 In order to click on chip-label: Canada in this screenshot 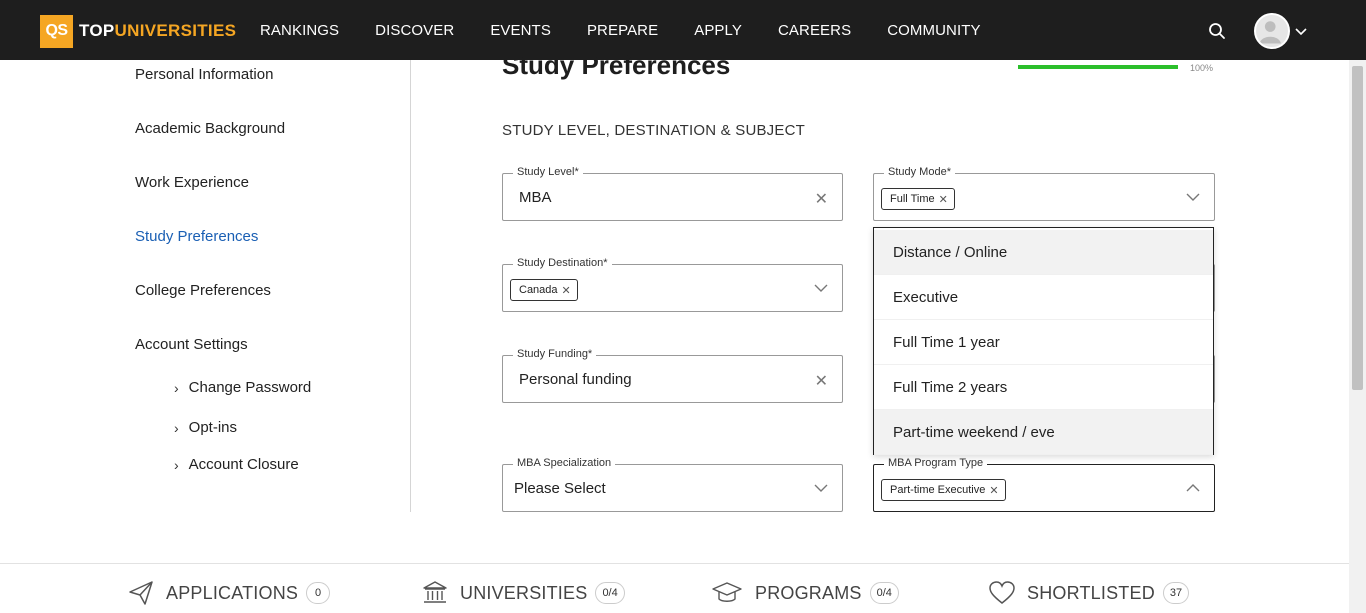, I will do `click(538, 290)`.